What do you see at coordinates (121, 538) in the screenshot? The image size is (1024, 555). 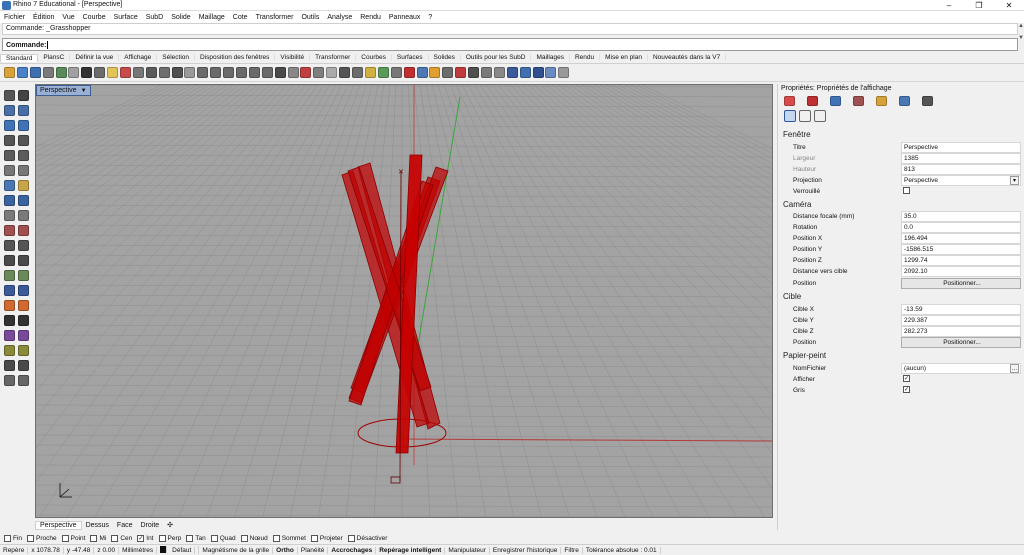 I see `osnap-item: Cen` at bounding box center [121, 538].